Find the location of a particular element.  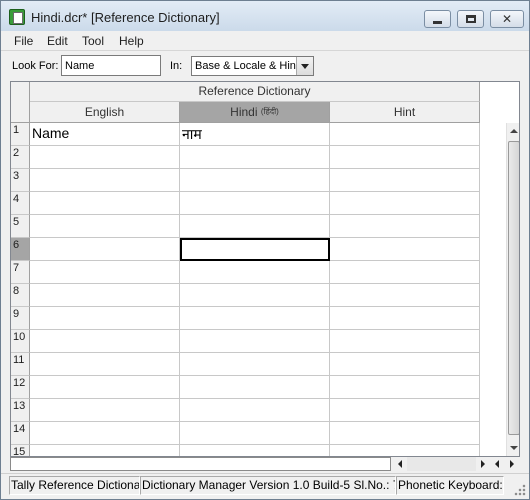

table-row: 1 Name नाम is located at coordinates (246, 134).